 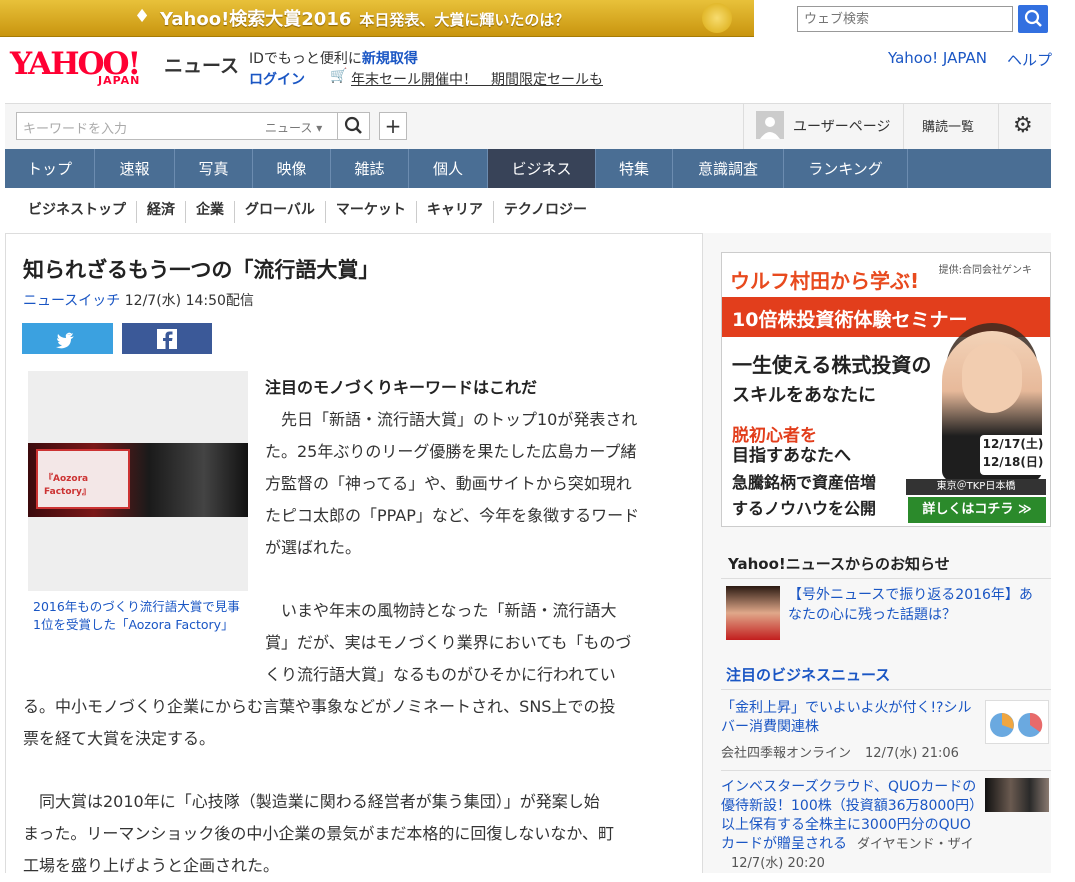 I want to click on logo-sub: JAPAN, so click(x=119, y=80).